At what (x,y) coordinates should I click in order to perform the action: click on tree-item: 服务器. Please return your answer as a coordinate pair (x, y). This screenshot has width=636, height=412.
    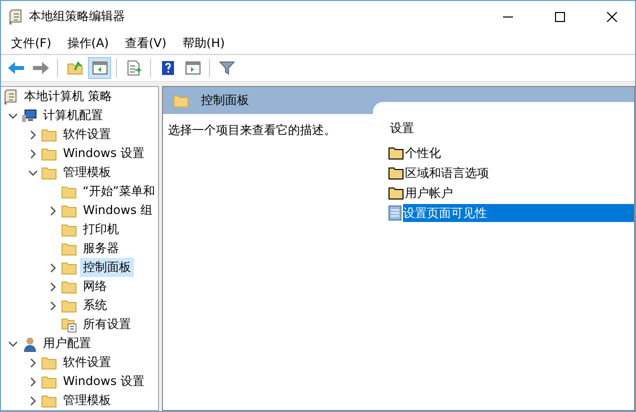
    Looking at the image, I should click on (101, 248).